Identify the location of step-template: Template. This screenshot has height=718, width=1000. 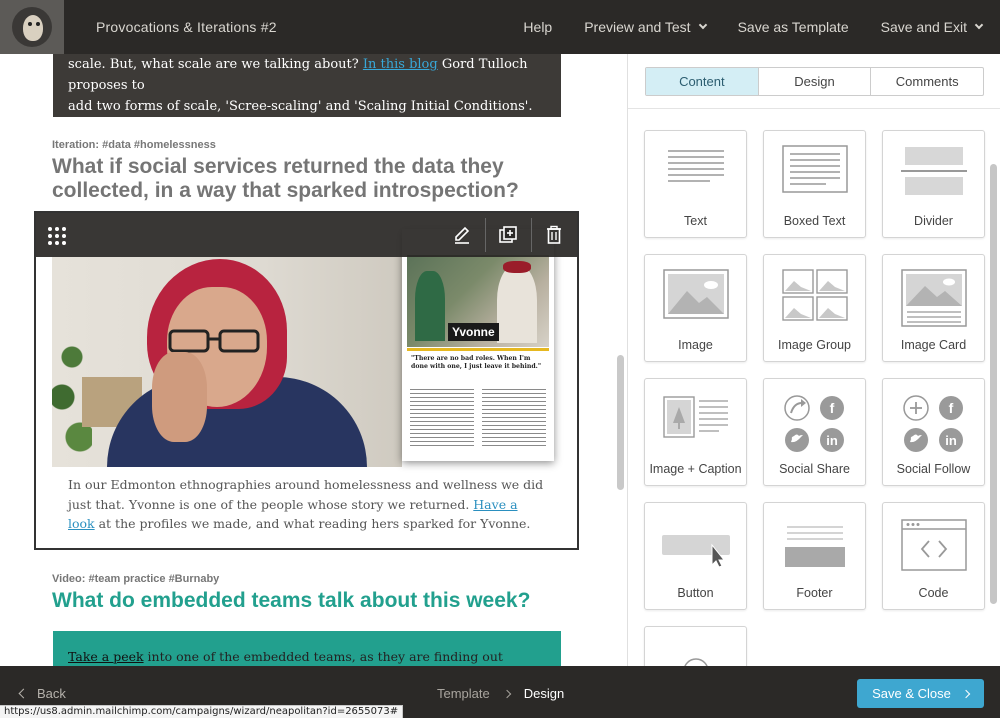
(463, 693).